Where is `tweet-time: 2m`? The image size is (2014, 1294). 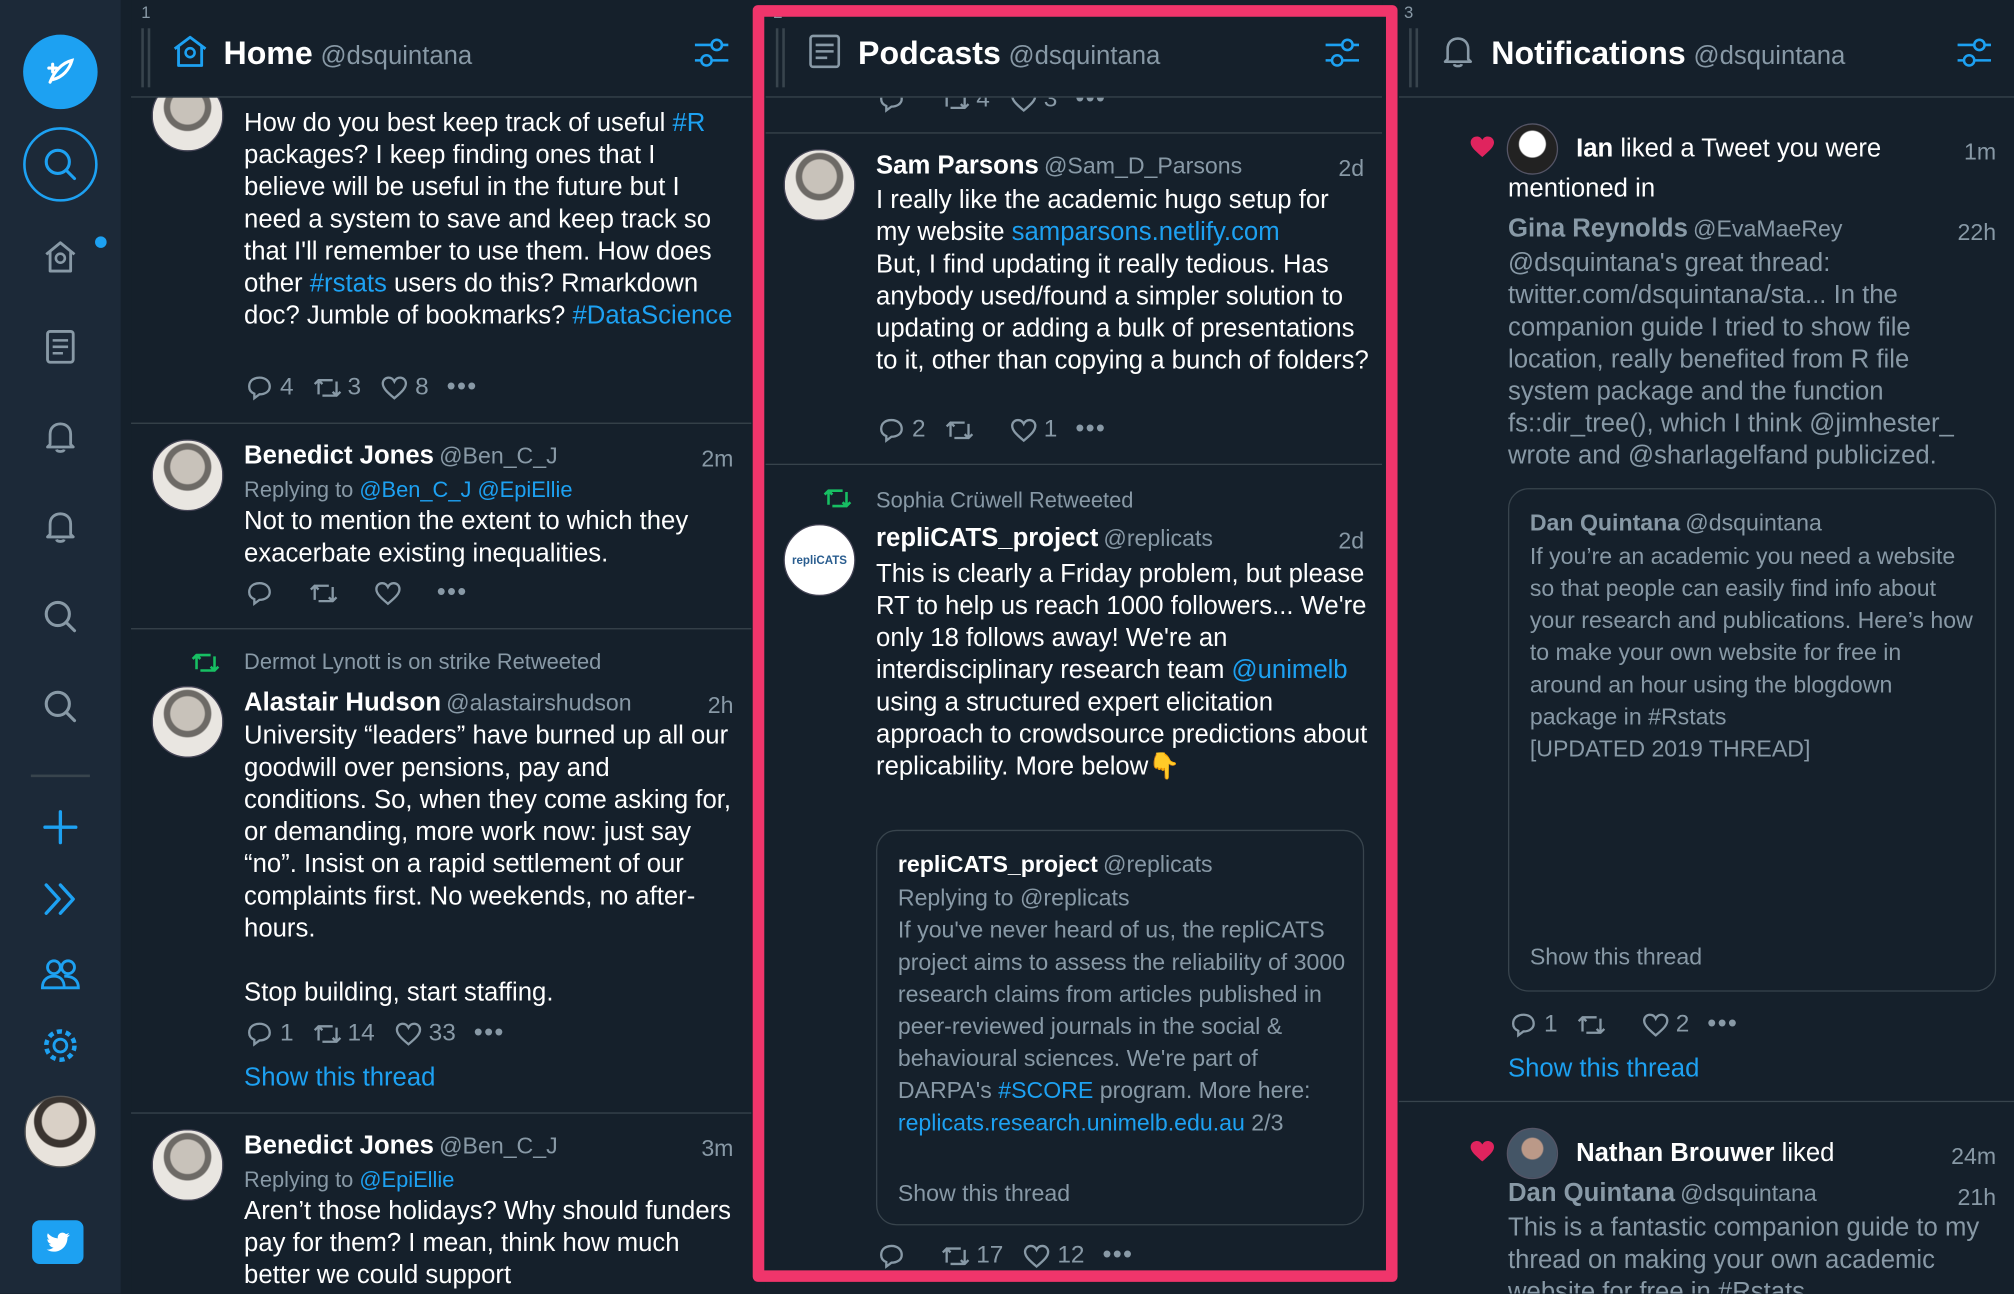
tweet-time: 2m is located at coordinates (717, 459).